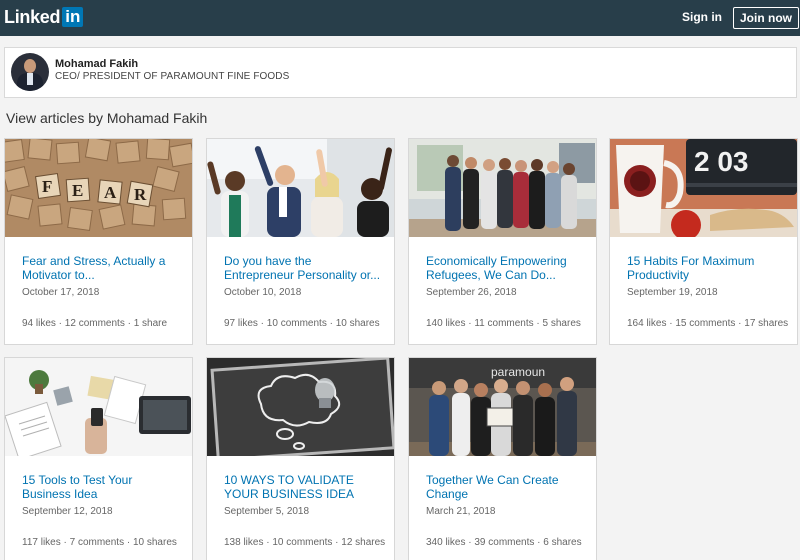 The image size is (800, 560). What do you see at coordinates (30, 79) in the screenshot?
I see `avatar-shirt` at bounding box center [30, 79].